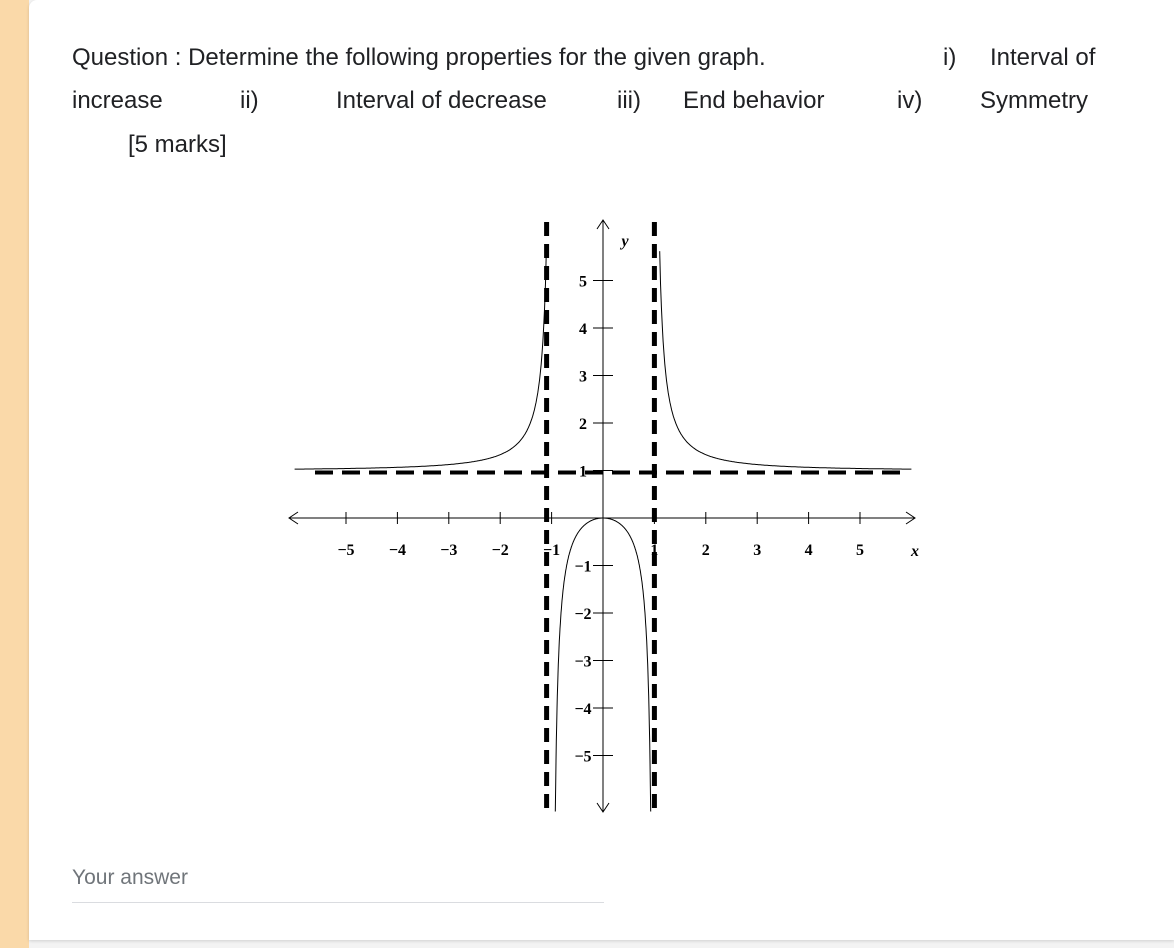 This screenshot has height=948, width=1174. What do you see at coordinates (448, 550) in the screenshot?
I see `x-tick-label: −3` at bounding box center [448, 550].